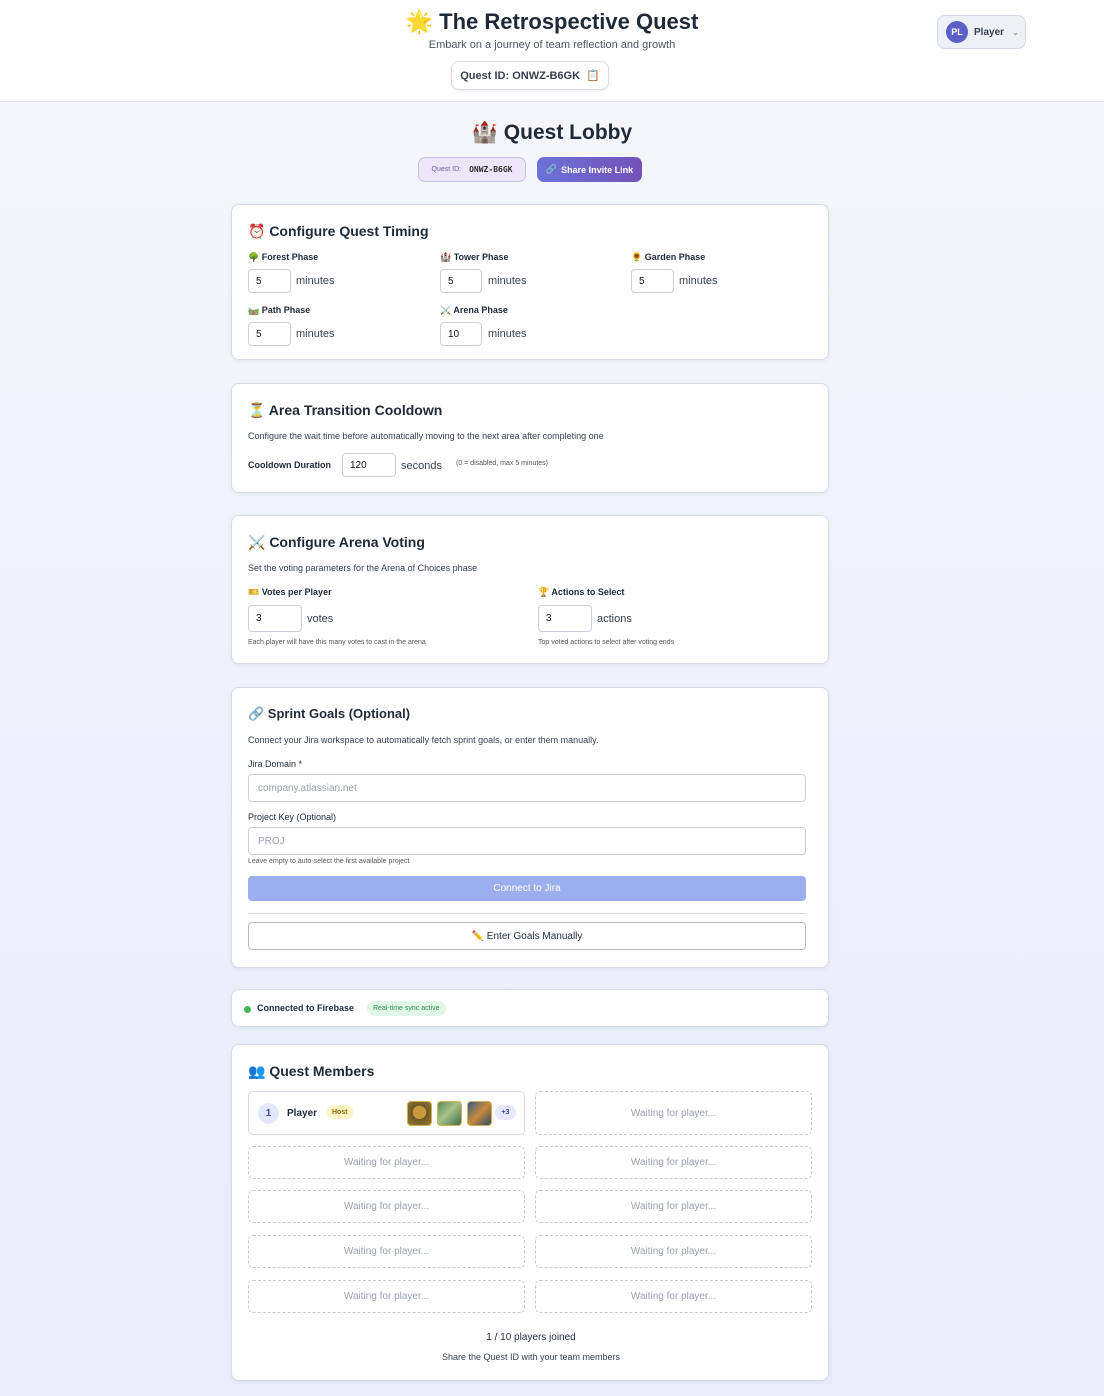  What do you see at coordinates (315, 281) in the screenshot?
I see `forest-phase-unit: minutes` at bounding box center [315, 281].